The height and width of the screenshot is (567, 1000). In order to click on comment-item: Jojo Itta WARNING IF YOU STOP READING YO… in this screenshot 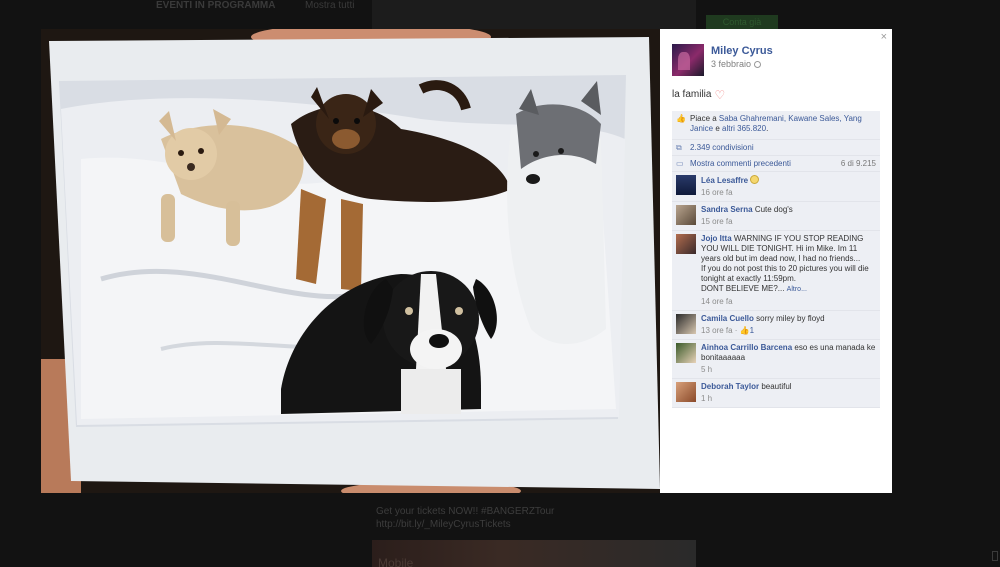, I will do `click(776, 271)`.